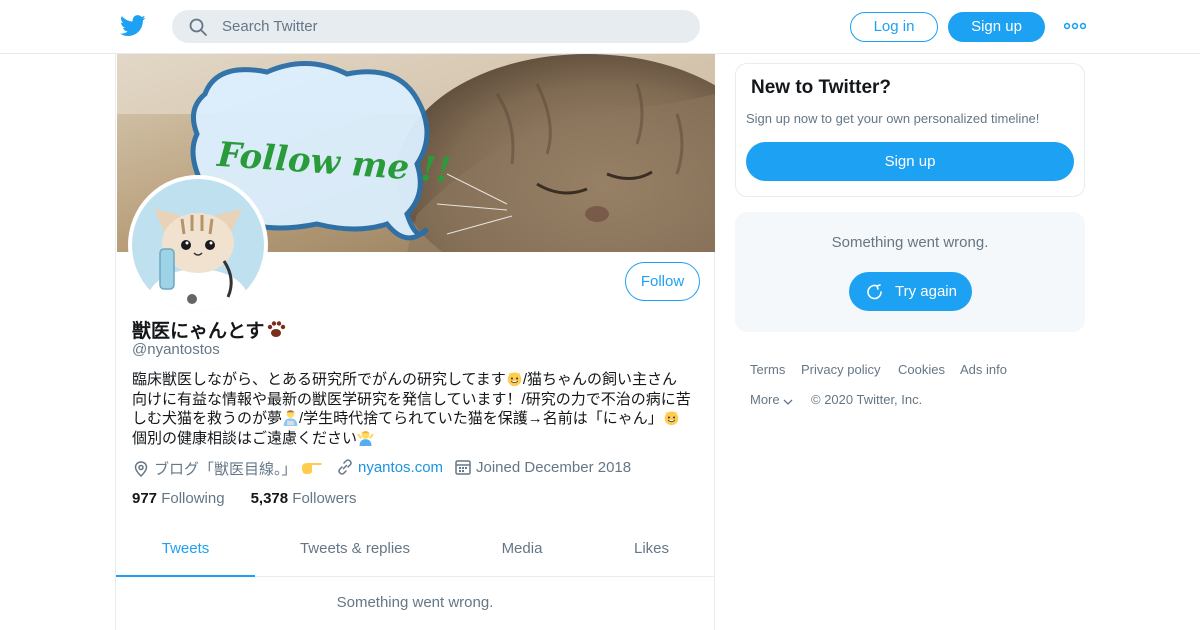  I want to click on profile-website: nyantos.com, so click(389, 467).